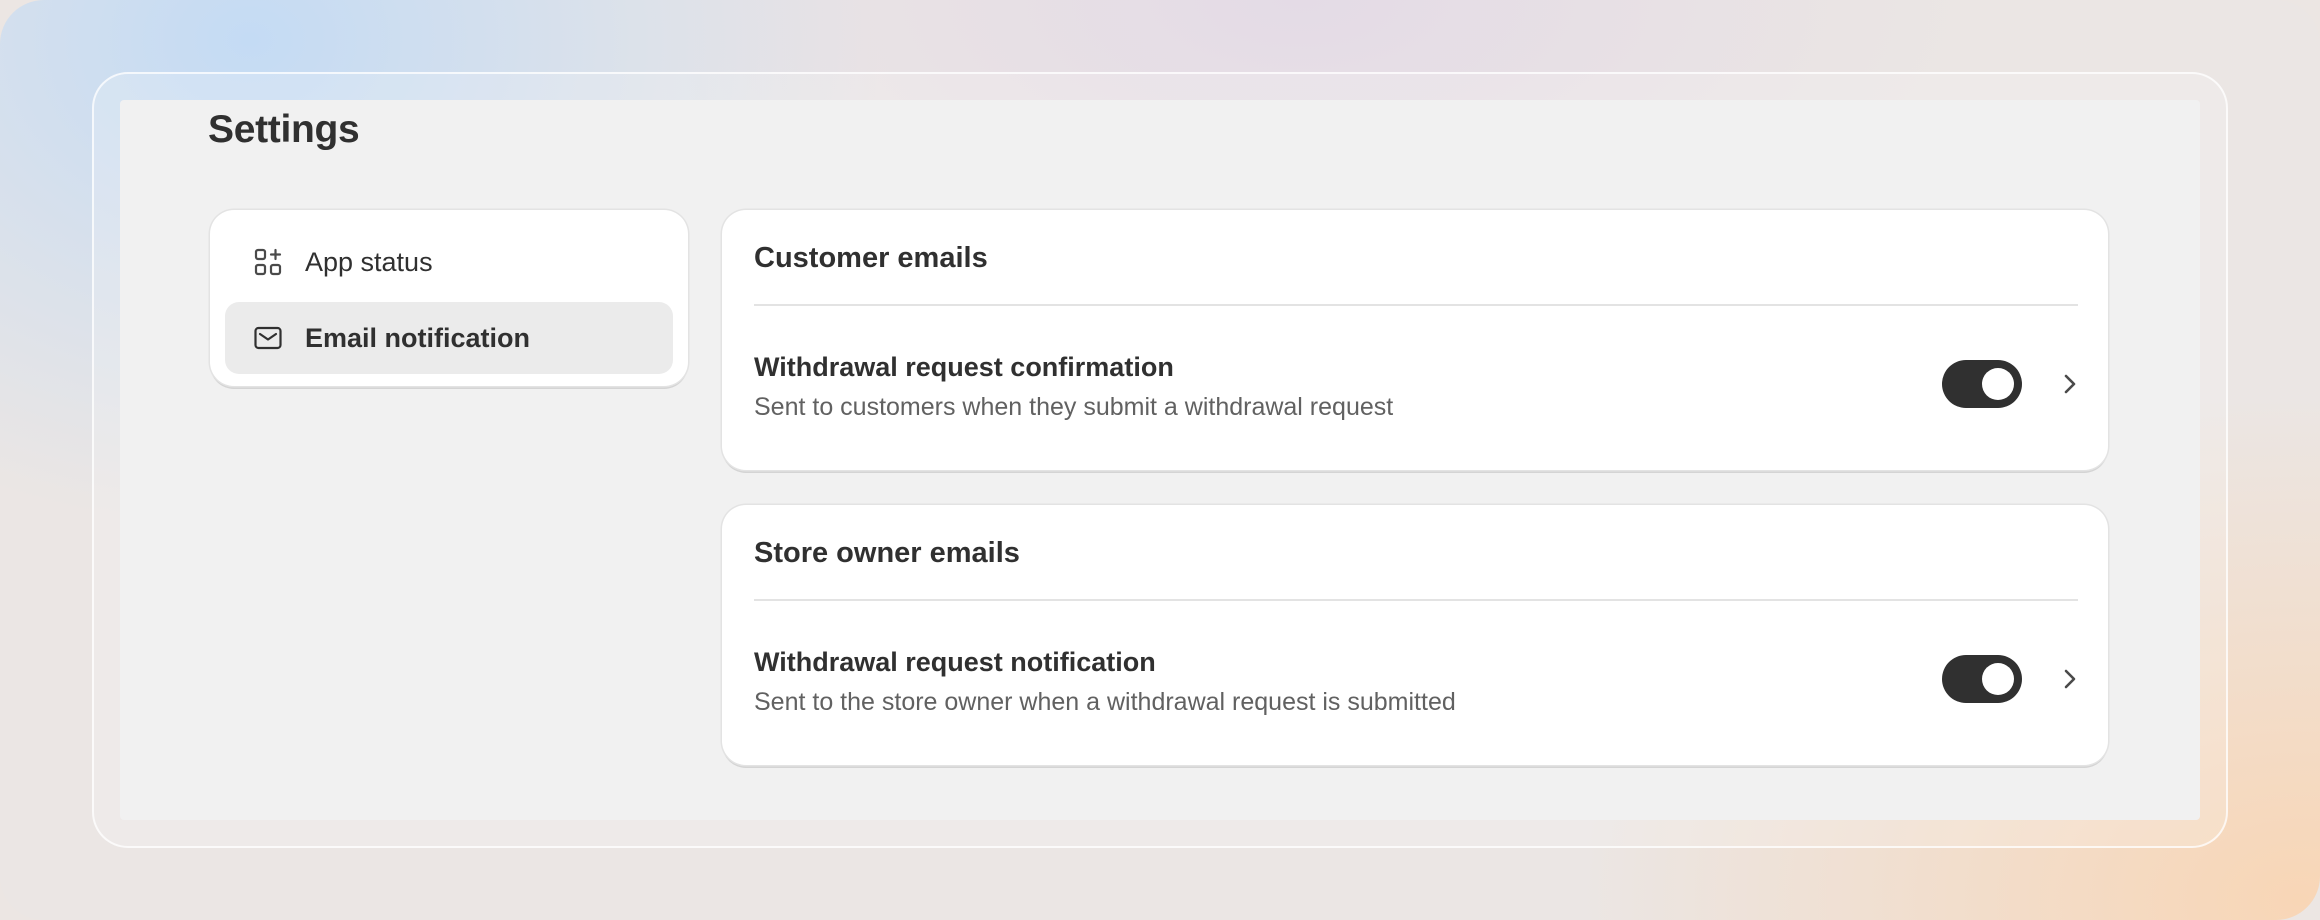 This screenshot has height=920, width=2320. Describe the element at coordinates (268, 262) in the screenshot. I see `apps-add-icon` at that location.